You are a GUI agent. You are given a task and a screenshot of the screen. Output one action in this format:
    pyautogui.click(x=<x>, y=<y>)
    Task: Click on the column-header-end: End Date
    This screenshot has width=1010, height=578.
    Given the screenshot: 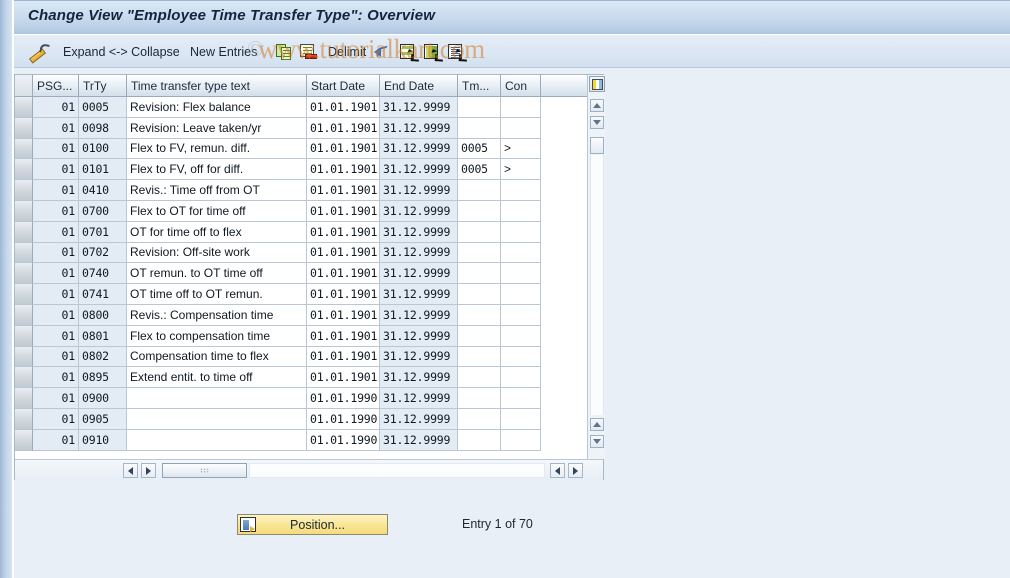 What is the action you would take?
    pyautogui.click(x=419, y=85)
    